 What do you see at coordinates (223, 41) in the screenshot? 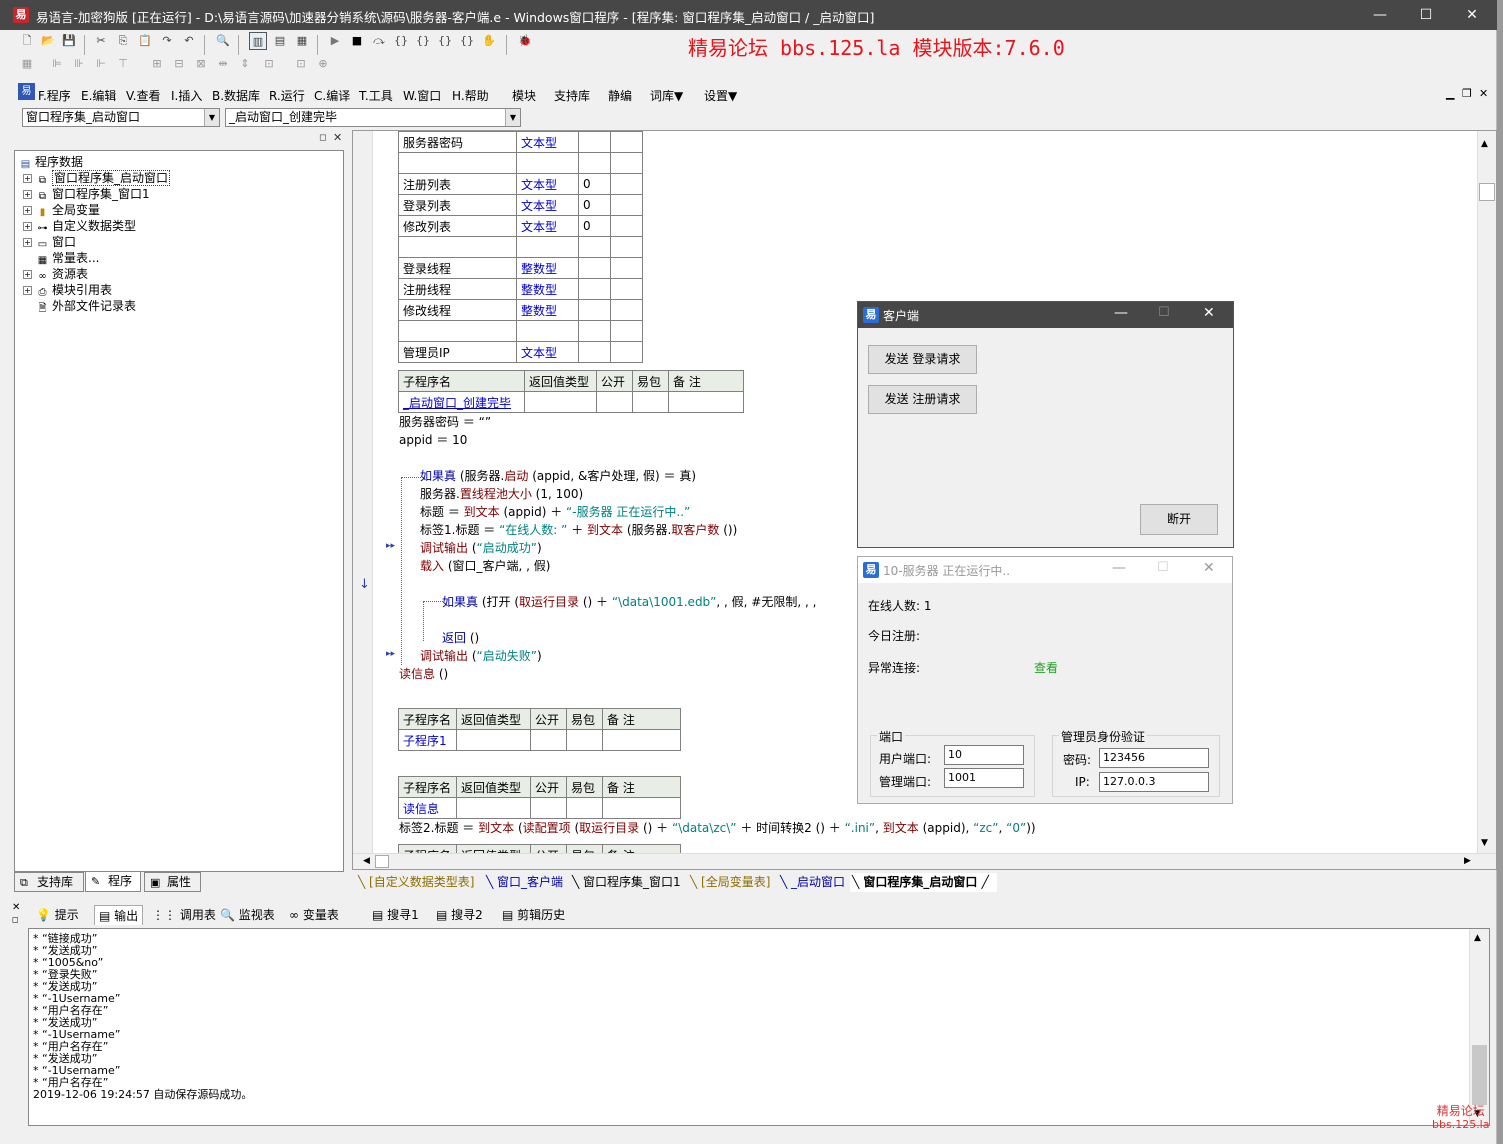
I see `find-icon: 🔍` at bounding box center [223, 41].